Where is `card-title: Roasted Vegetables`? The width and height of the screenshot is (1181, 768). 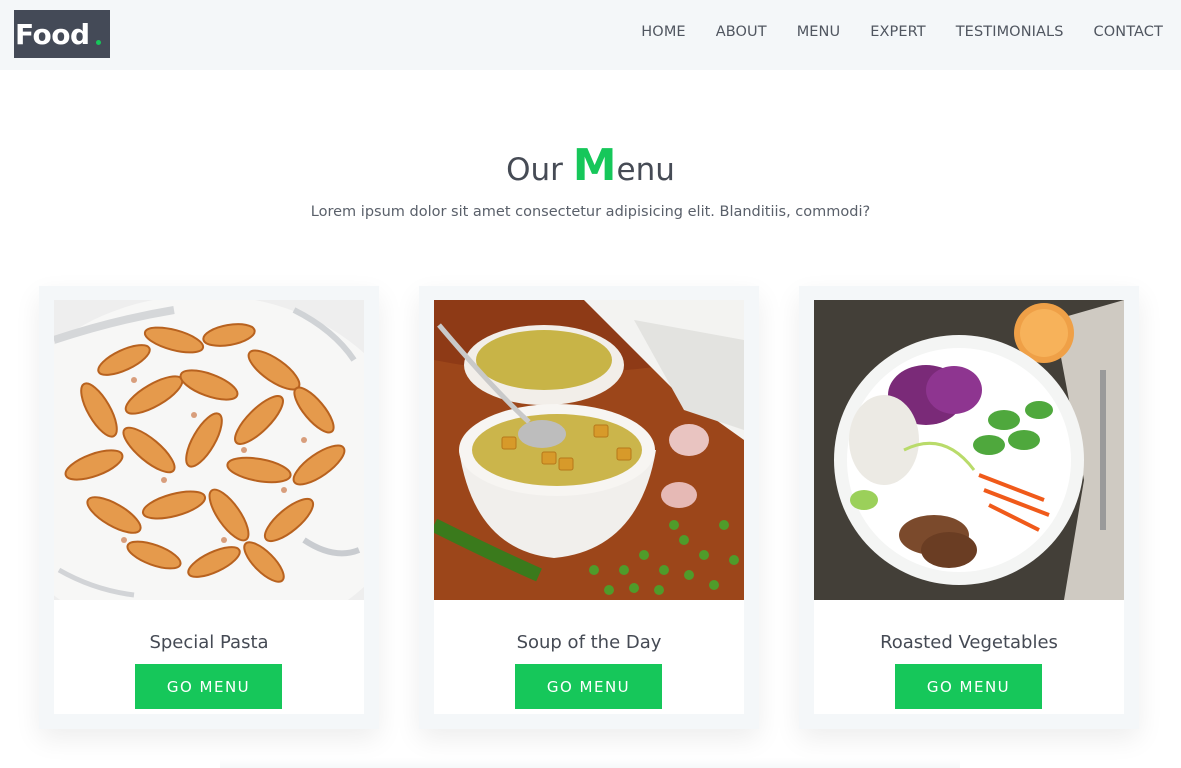
card-title: Roasted Vegetables is located at coordinates (969, 642).